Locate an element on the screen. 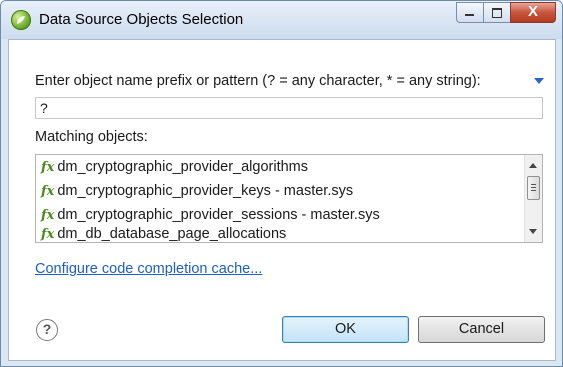 Image resolution: width=563 pixels, height=367 pixels. scroll-up-arrow-icon is located at coordinates (533, 165).